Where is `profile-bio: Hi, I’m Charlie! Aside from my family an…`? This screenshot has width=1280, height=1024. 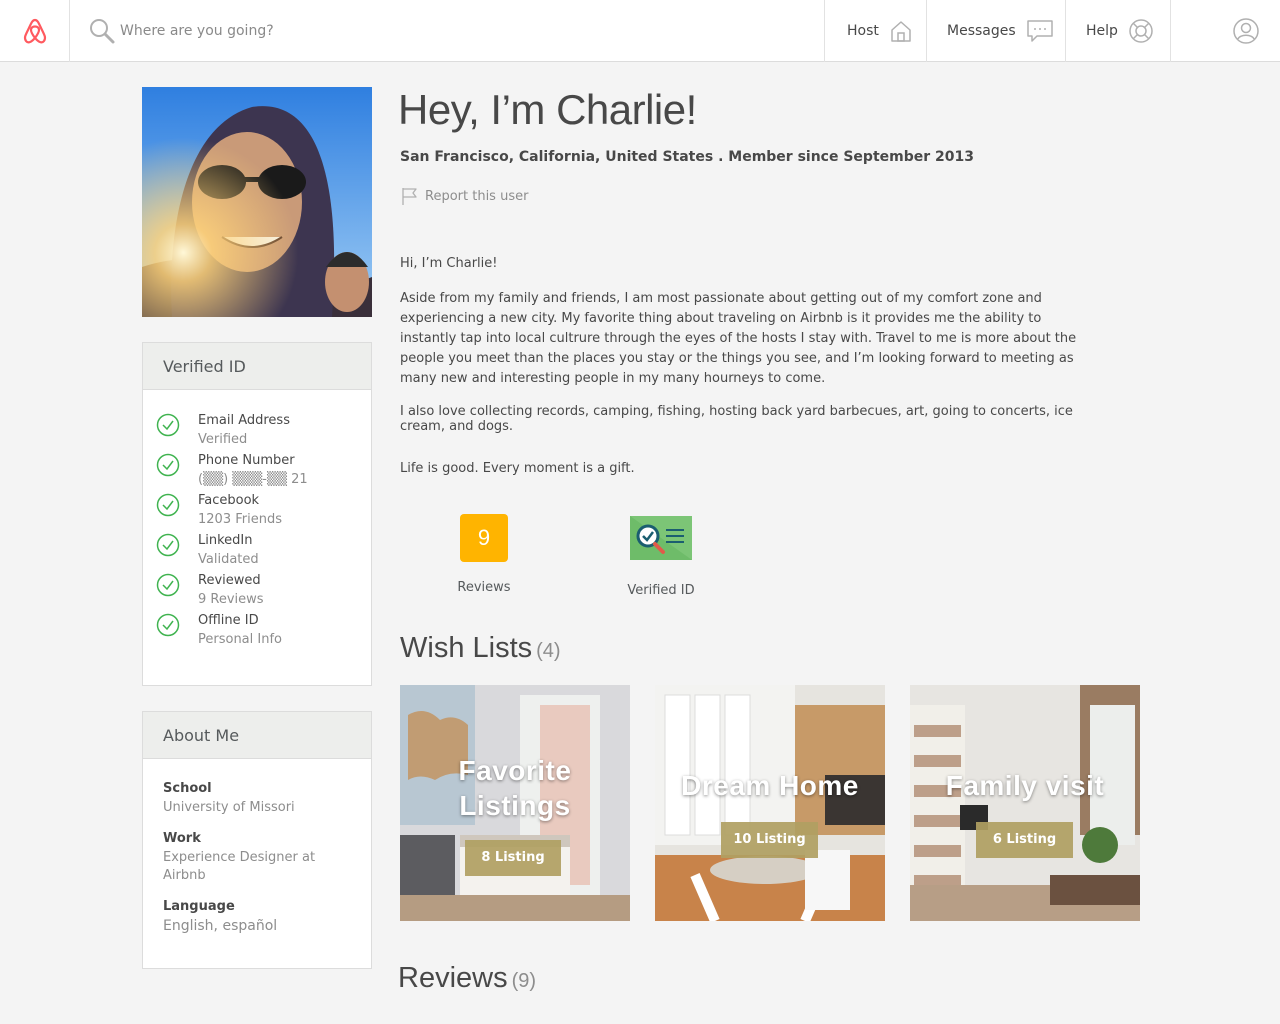 profile-bio: Hi, I’m Charlie! Aside from my family an… is located at coordinates (740, 374).